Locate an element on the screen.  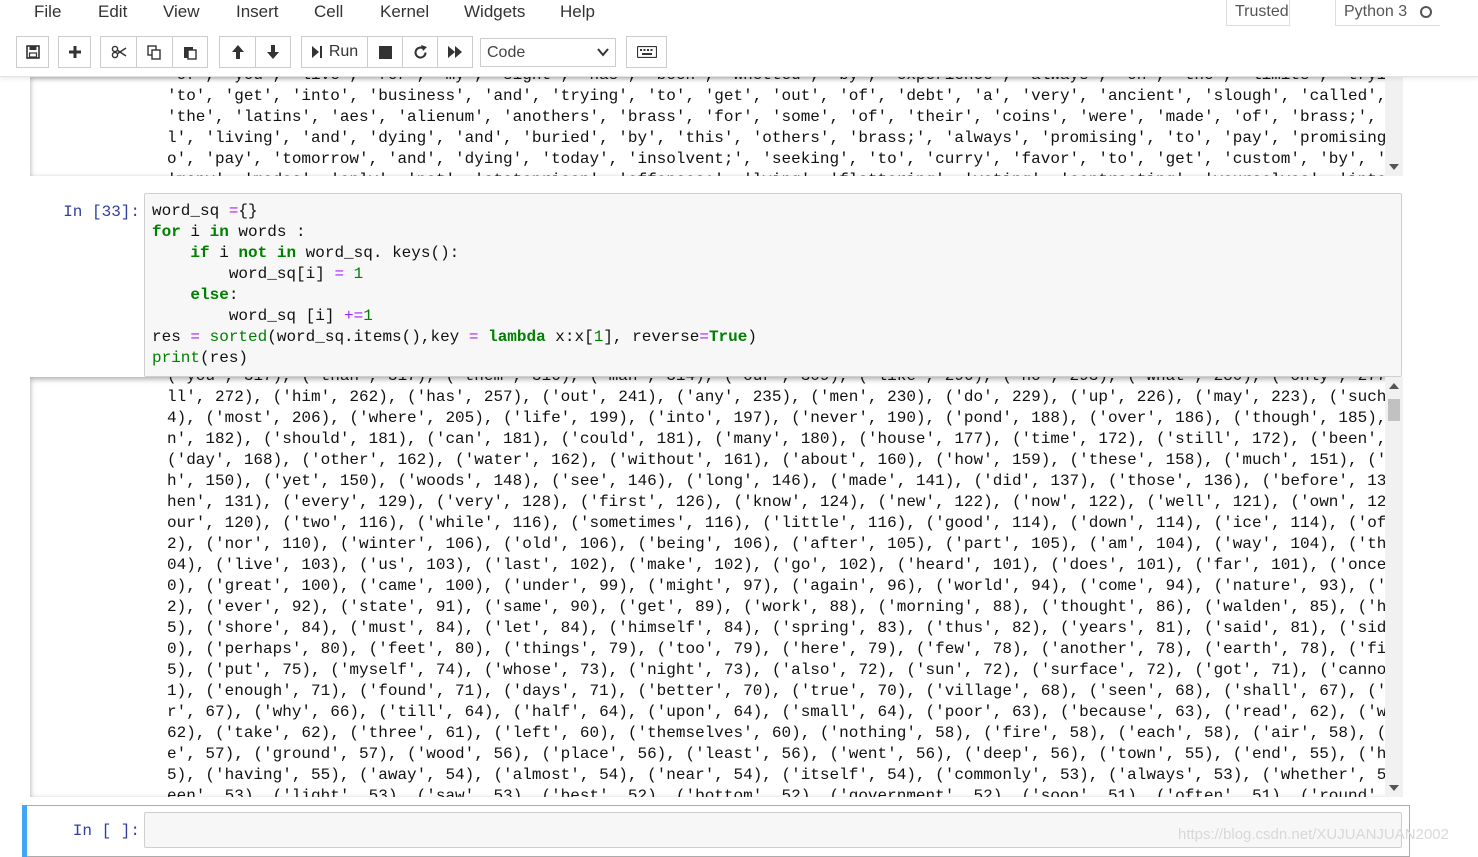
command-palette-button is located at coordinates (646, 52).